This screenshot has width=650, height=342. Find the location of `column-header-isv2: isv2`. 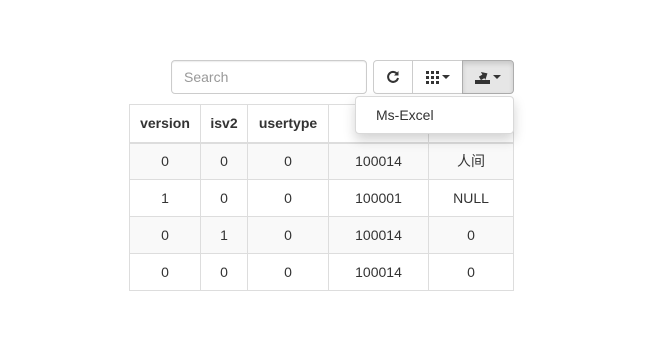

column-header-isv2: isv2 is located at coordinates (224, 124).